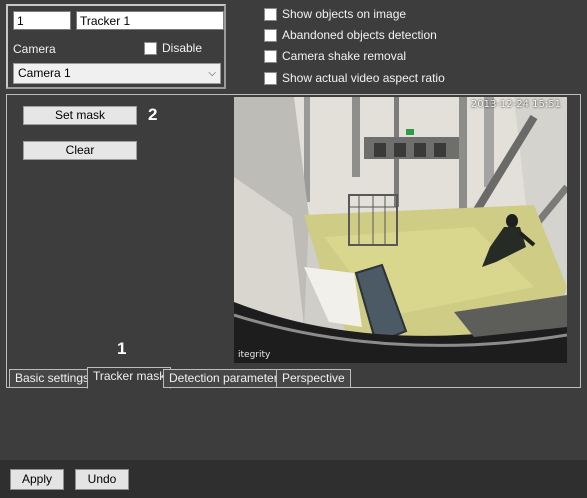  What do you see at coordinates (122, 348) in the screenshot?
I see `callout-number-1: 1` at bounding box center [122, 348].